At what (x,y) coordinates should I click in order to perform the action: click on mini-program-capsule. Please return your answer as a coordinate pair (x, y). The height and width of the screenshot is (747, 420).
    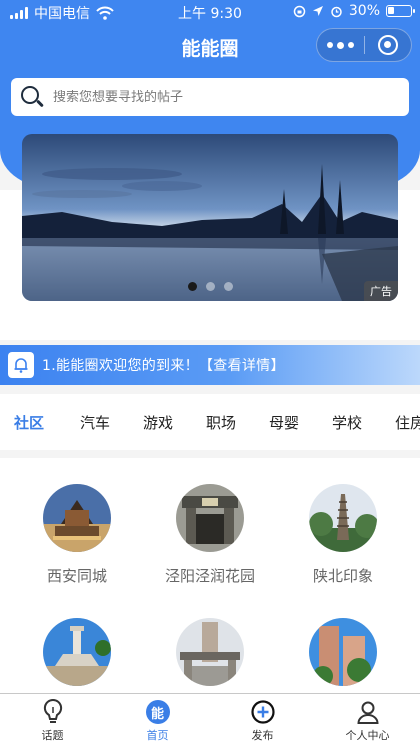
    Looking at the image, I should click on (364, 45).